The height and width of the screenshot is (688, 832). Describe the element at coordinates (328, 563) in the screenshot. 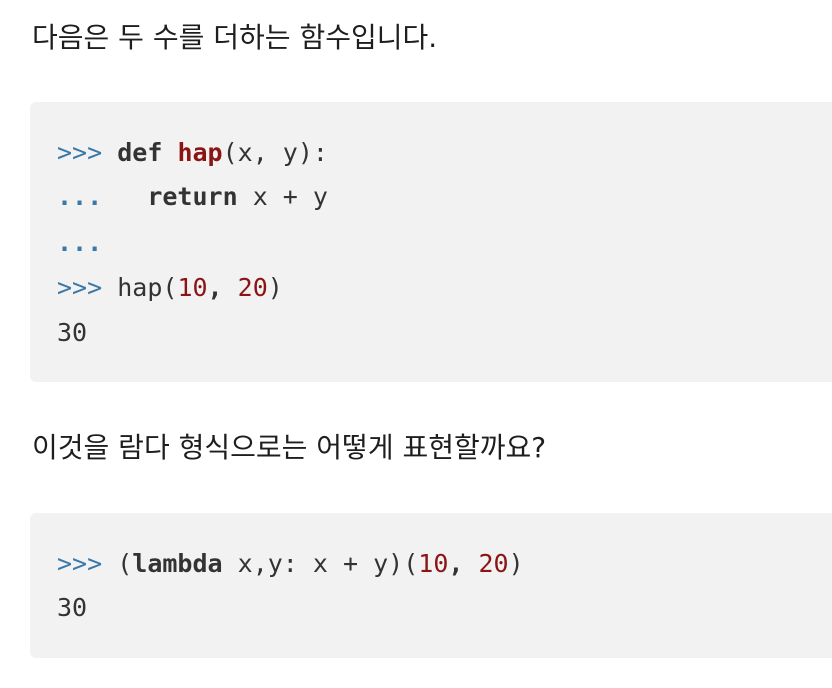

I see `lambda-body: x,y: x + y)(` at that location.